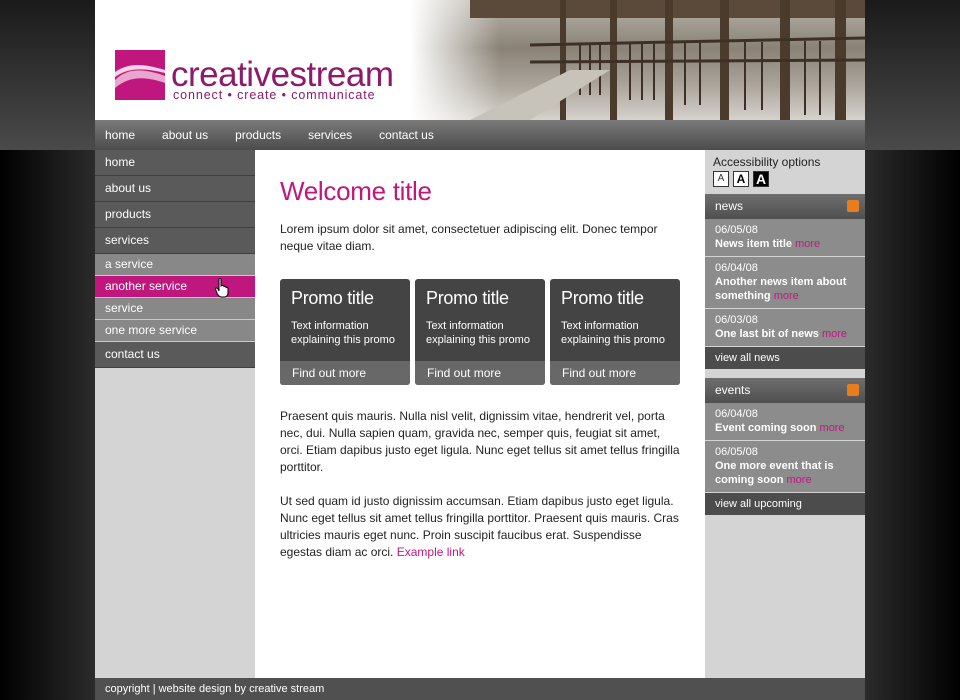 The image size is (960, 700). What do you see at coordinates (785, 358) in the screenshot?
I see `view-all-news-link: view all news` at bounding box center [785, 358].